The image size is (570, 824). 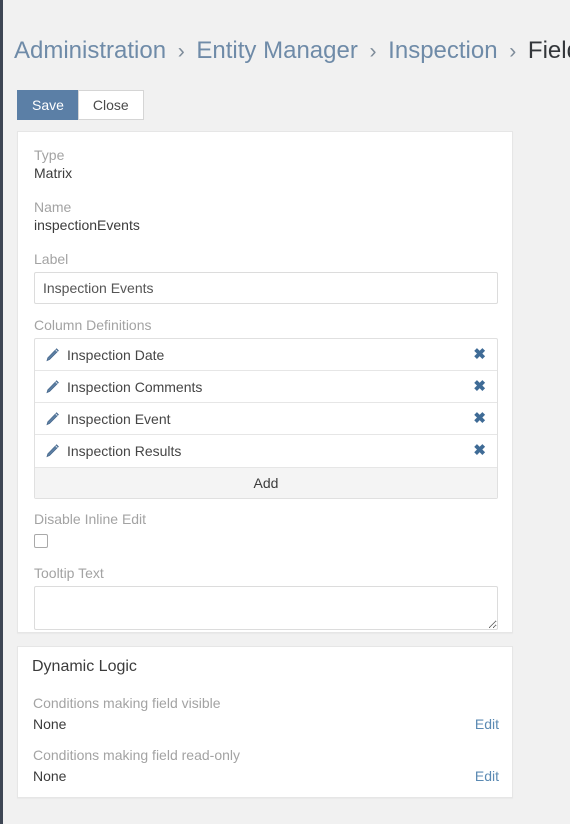 What do you see at coordinates (136, 755) in the screenshot?
I see `condition-readonly-label: Conditions making field read-only` at bounding box center [136, 755].